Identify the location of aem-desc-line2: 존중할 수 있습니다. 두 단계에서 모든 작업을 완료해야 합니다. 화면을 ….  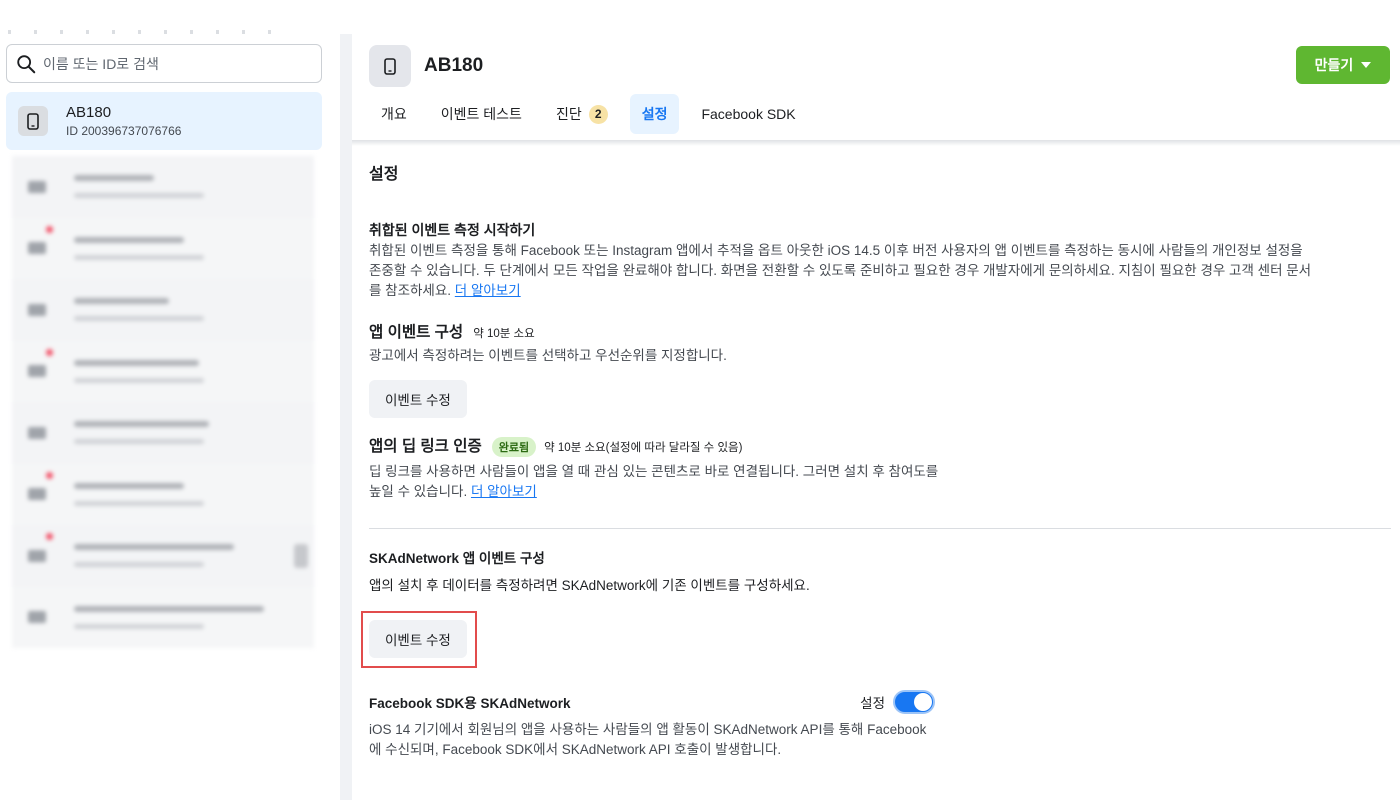
(840, 270).